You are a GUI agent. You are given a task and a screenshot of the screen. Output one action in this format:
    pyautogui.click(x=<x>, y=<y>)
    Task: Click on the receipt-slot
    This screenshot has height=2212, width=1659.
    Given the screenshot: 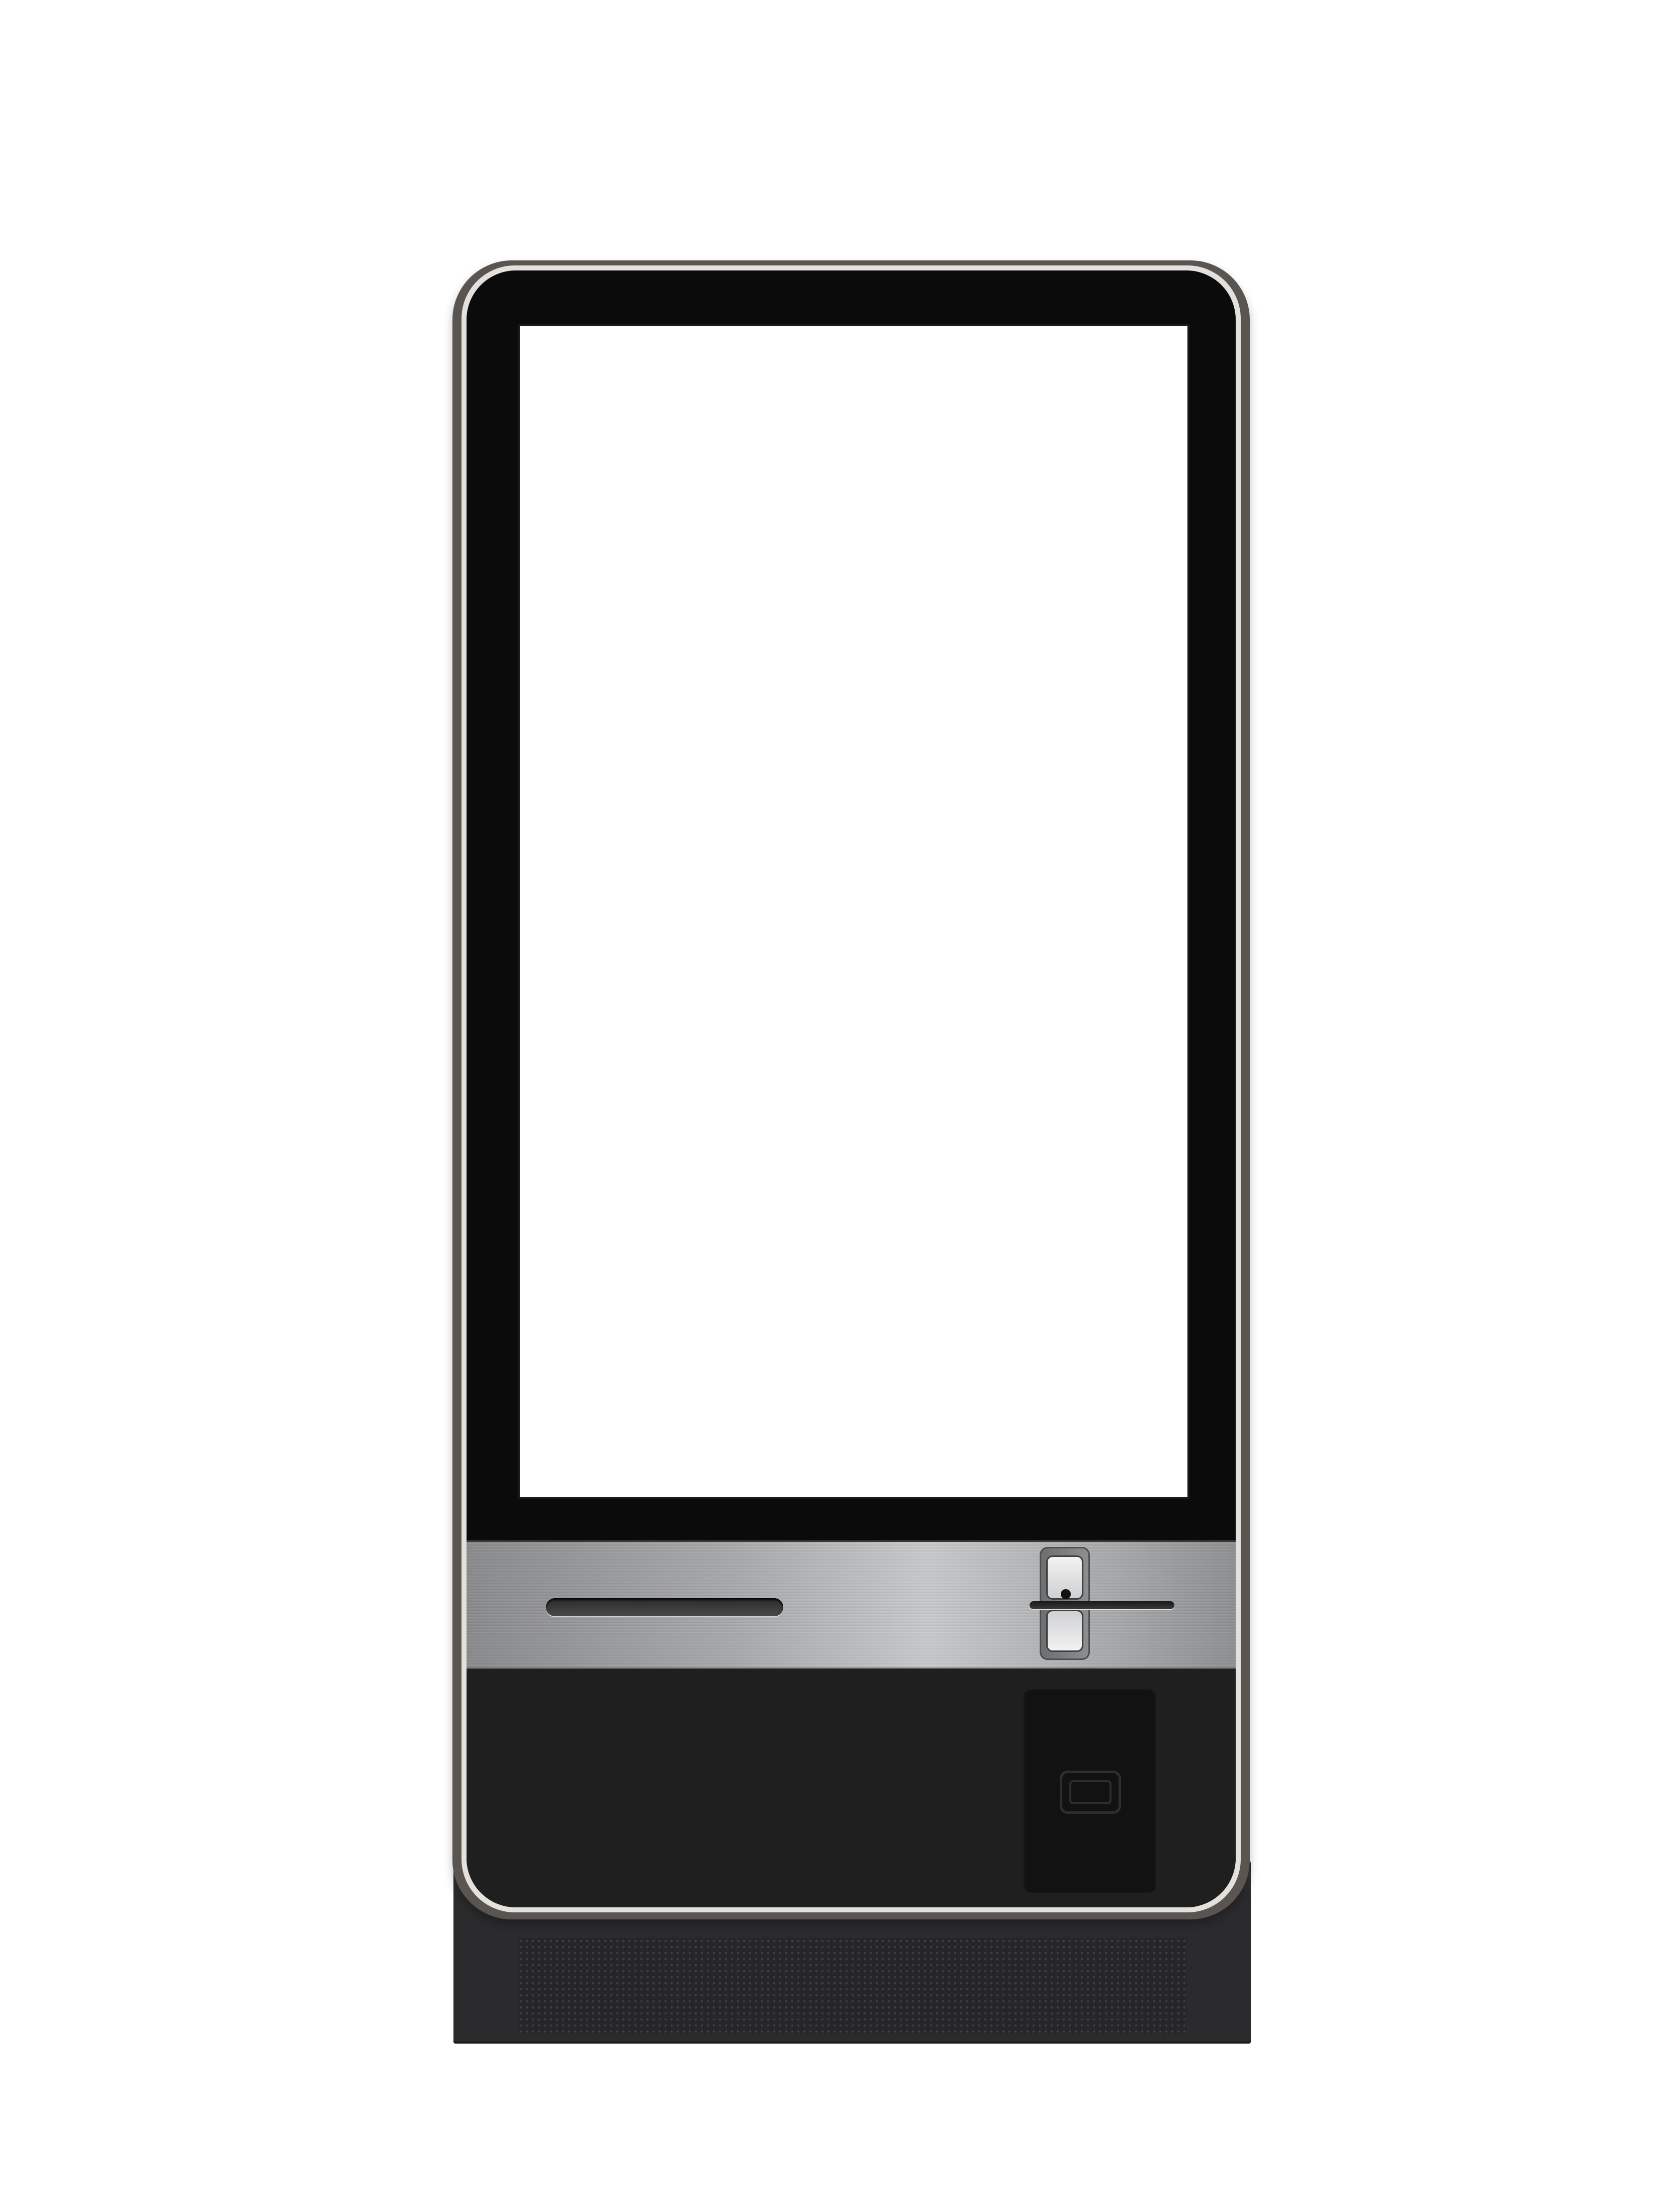 What is the action you would take?
    pyautogui.click(x=664, y=1607)
    